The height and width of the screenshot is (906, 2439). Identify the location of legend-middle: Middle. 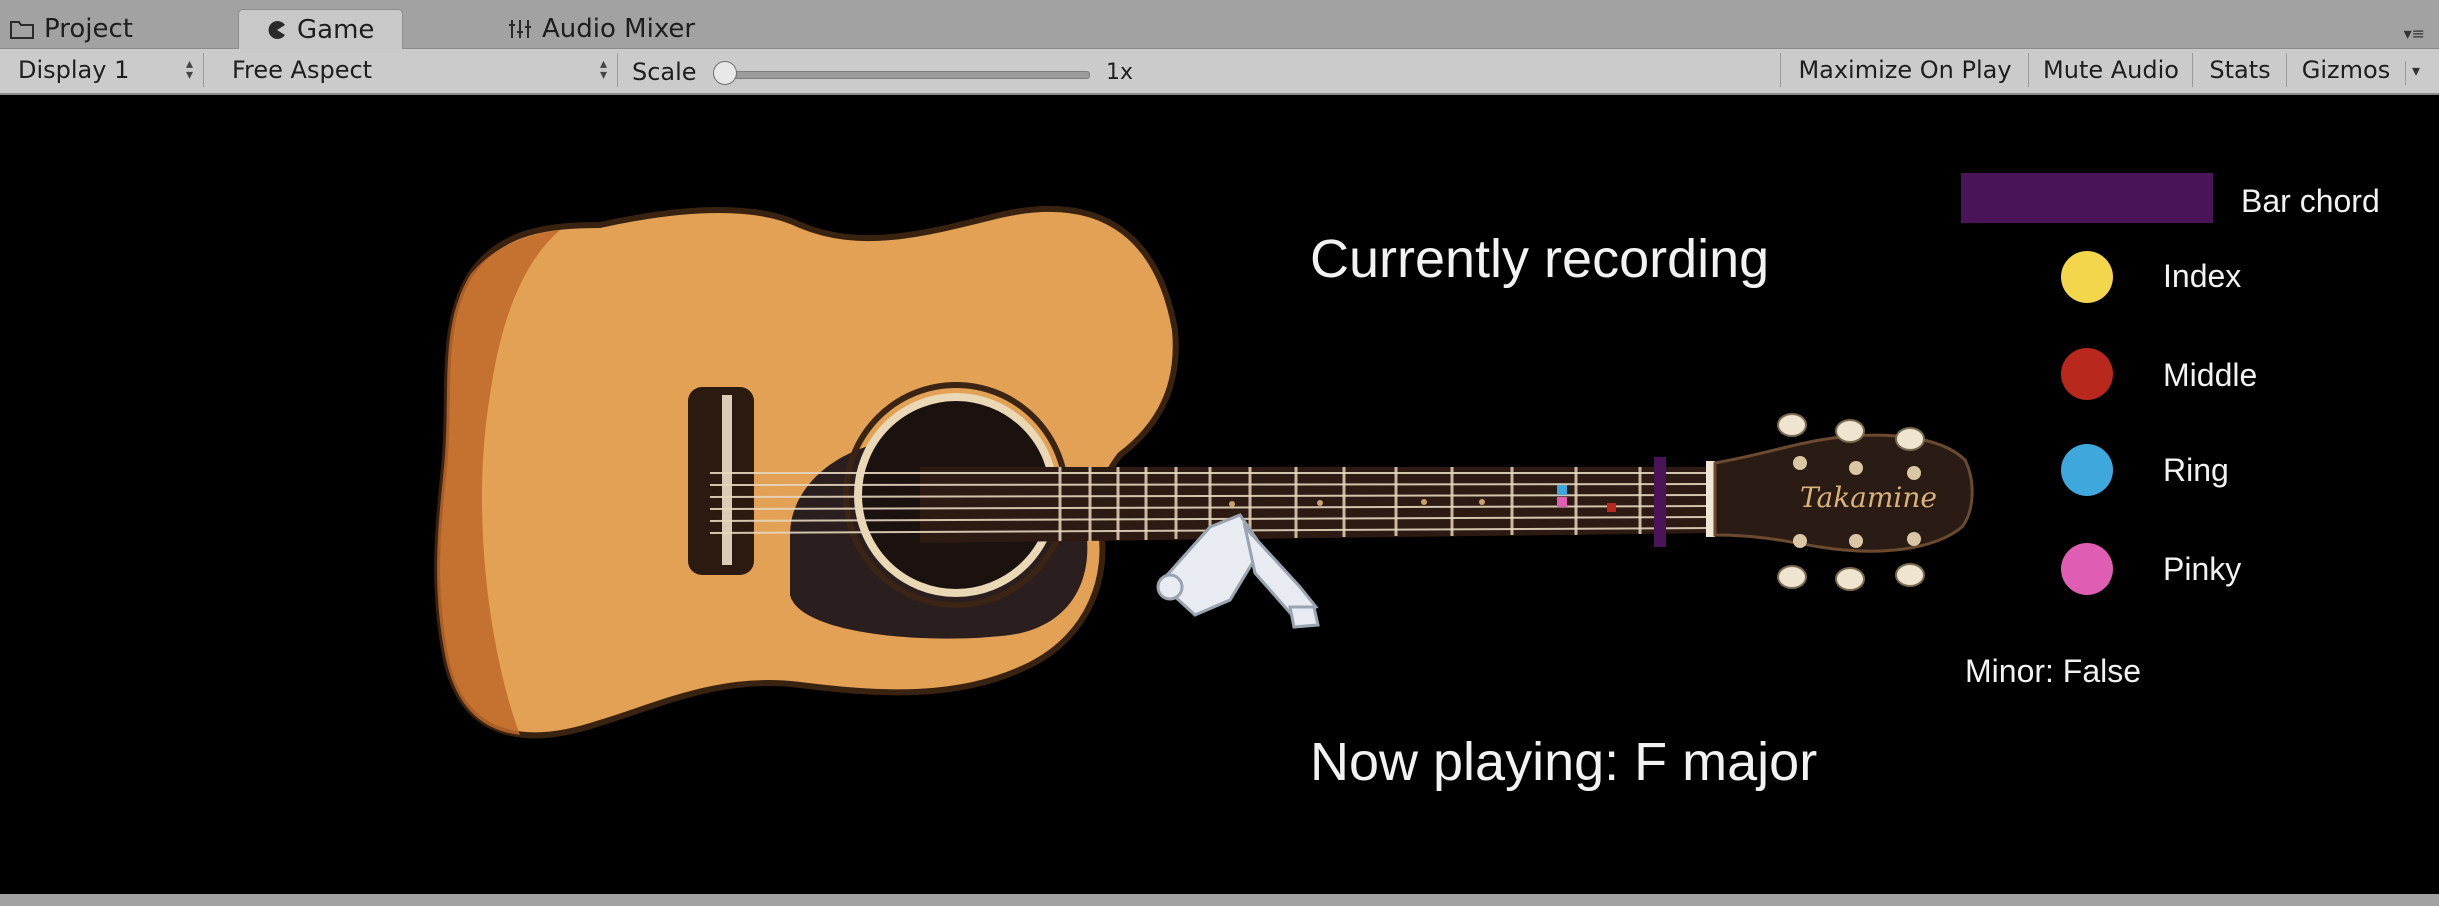
(2210, 375).